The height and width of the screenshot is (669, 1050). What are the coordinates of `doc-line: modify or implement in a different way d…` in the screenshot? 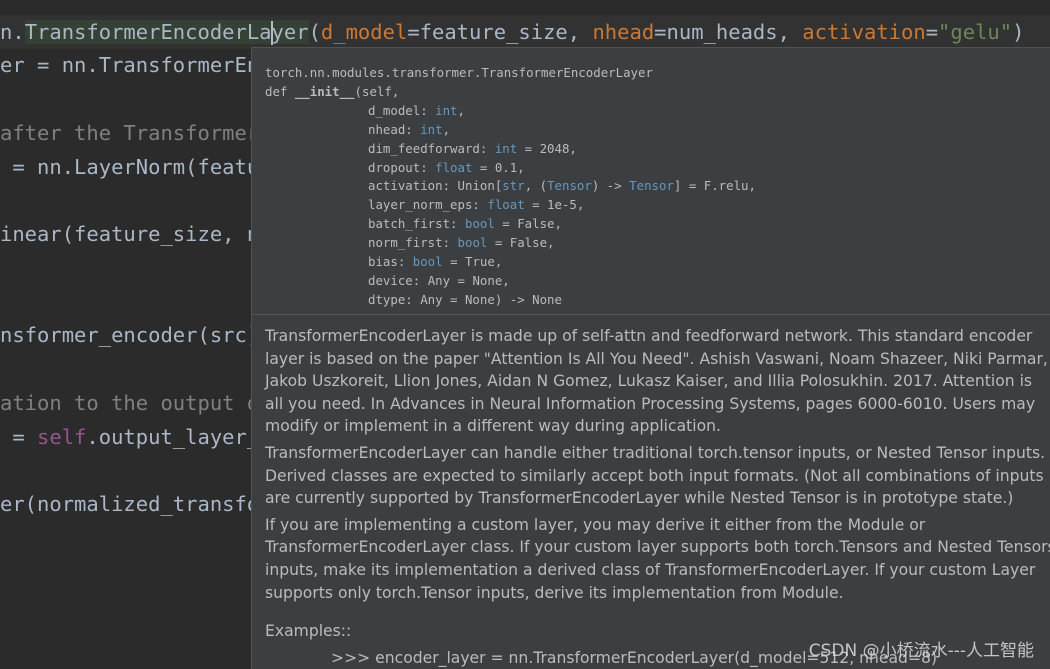 It's located at (493, 426).